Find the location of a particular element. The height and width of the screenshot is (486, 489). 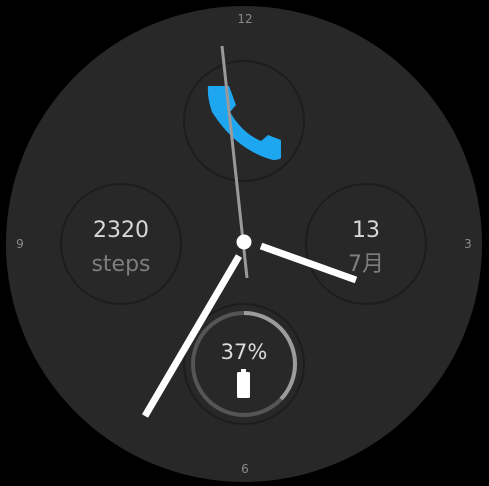

battery-percent: 37% is located at coordinates (244, 352).